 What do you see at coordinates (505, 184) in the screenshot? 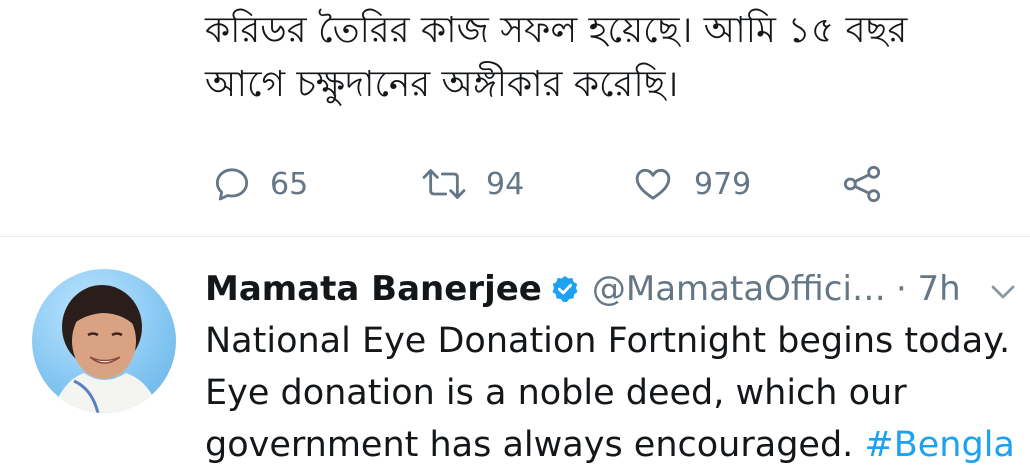
I see `retweet-count: 94` at bounding box center [505, 184].